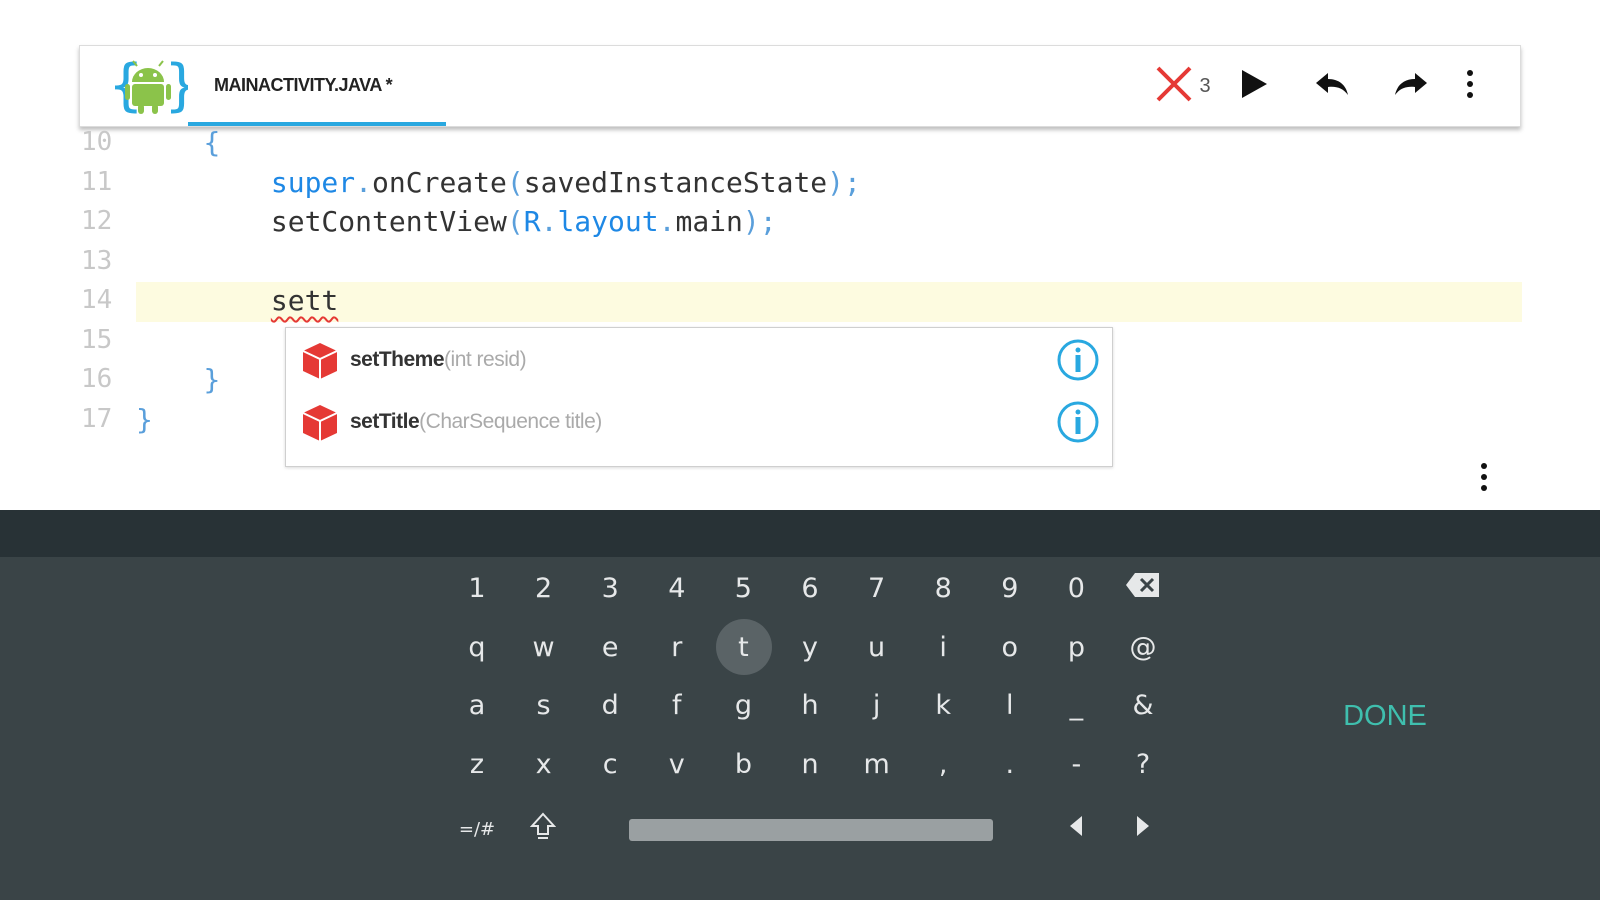 The image size is (1600, 900). I want to click on android-logo-icon: { }, so click(154, 86).